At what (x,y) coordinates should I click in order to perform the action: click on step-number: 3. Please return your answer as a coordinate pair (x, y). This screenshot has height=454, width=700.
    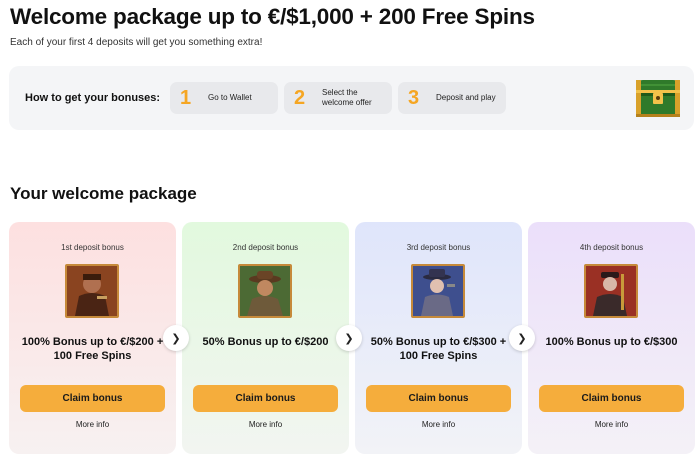
    Looking at the image, I should click on (414, 98).